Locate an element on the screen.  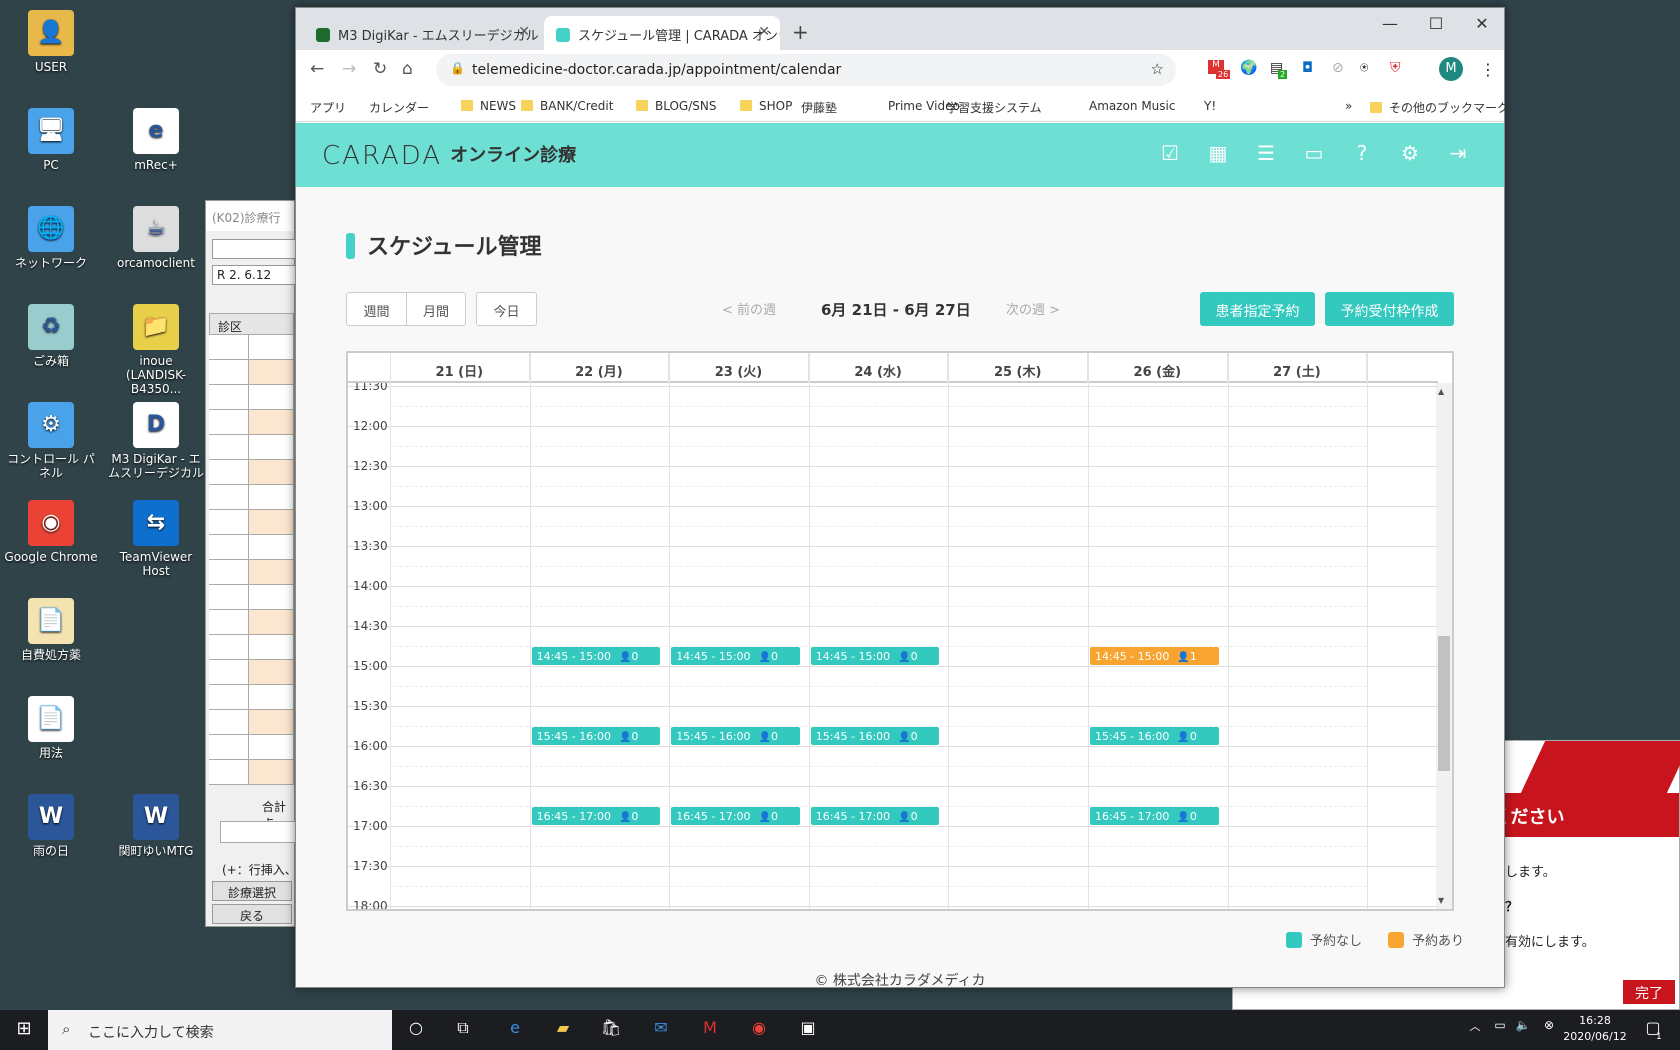
bookmark-item: その他のブックマーク is located at coordinates (1439, 107).